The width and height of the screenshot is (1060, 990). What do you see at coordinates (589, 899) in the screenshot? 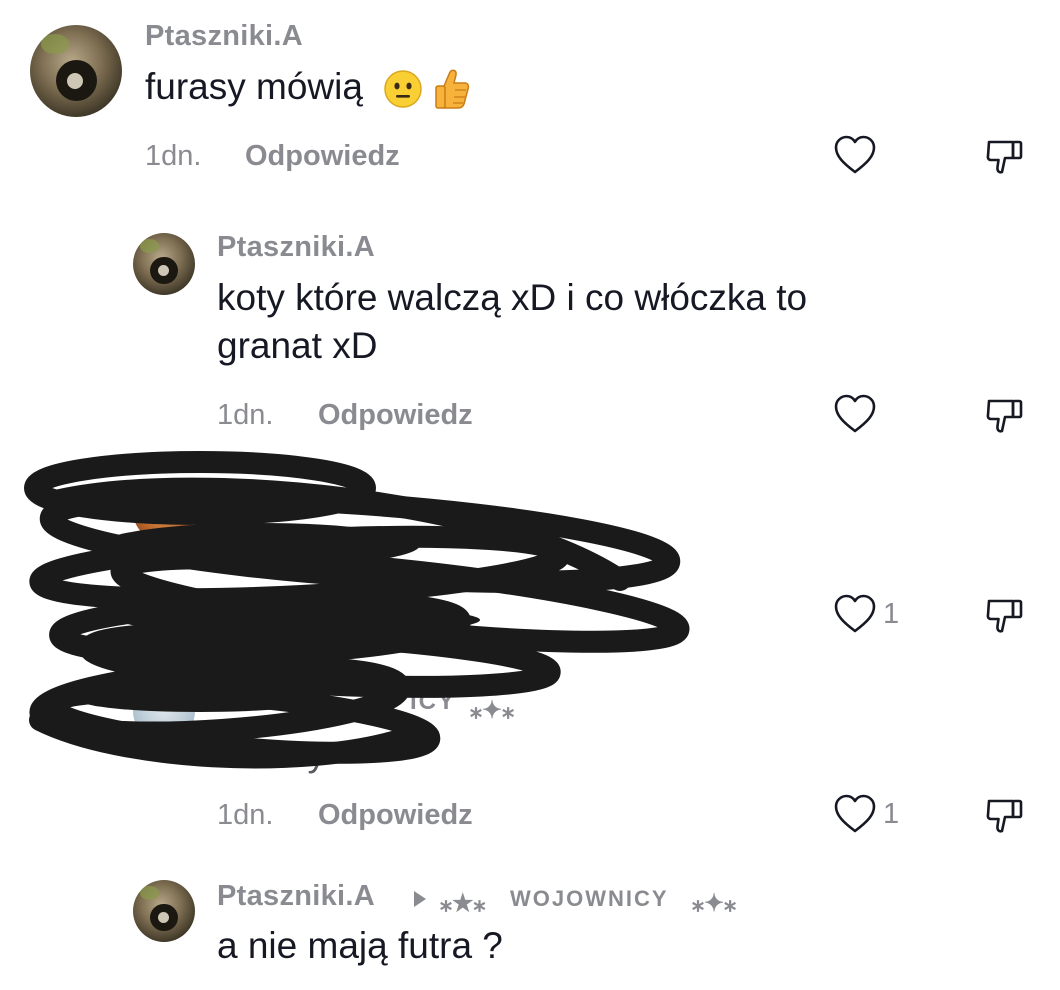
I see `reply-target-name: WOJOWNICY` at bounding box center [589, 899].